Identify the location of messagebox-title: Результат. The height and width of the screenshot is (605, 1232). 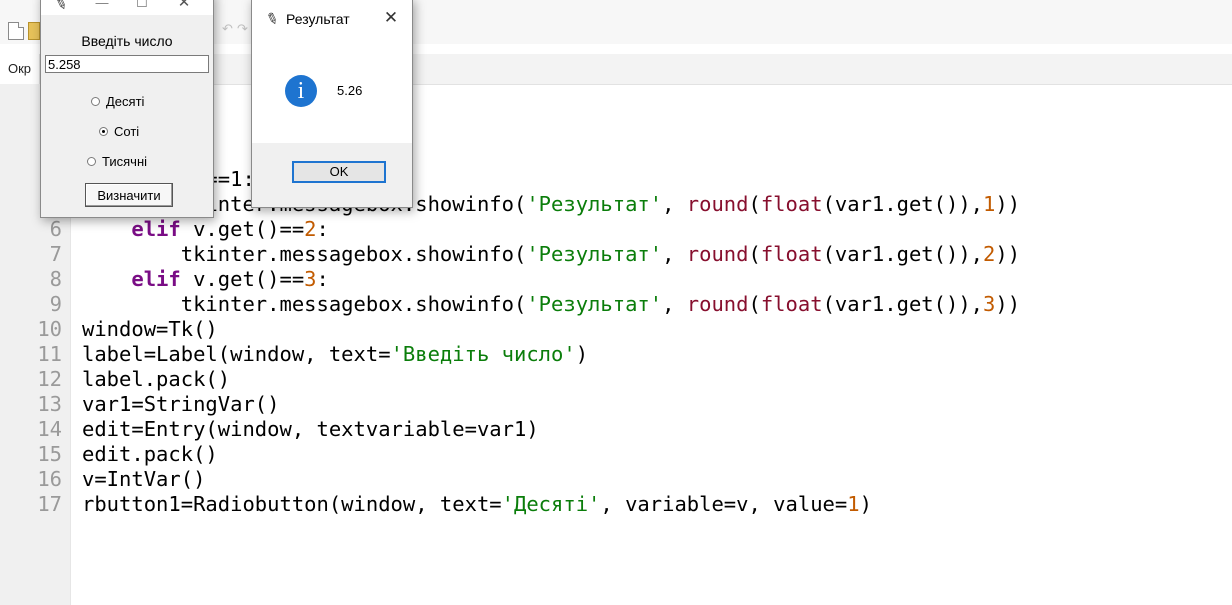
(318, 19).